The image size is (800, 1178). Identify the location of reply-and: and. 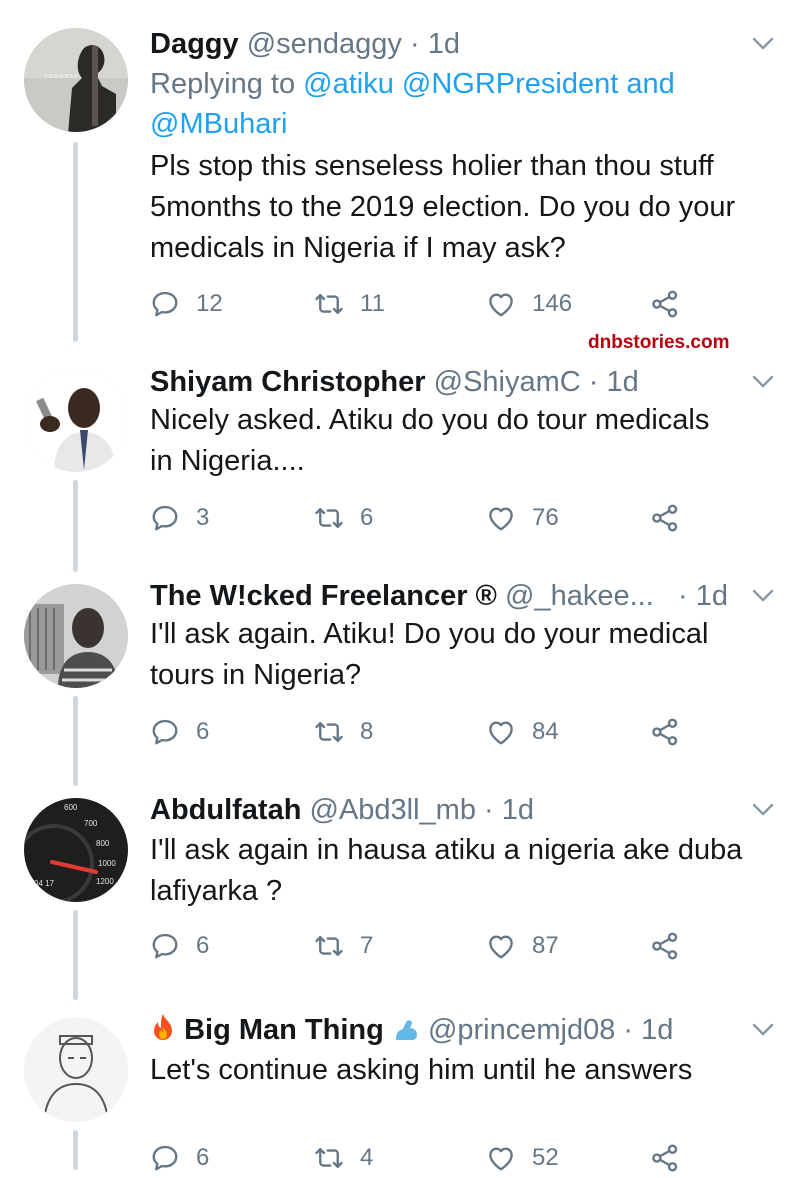
(650, 84).